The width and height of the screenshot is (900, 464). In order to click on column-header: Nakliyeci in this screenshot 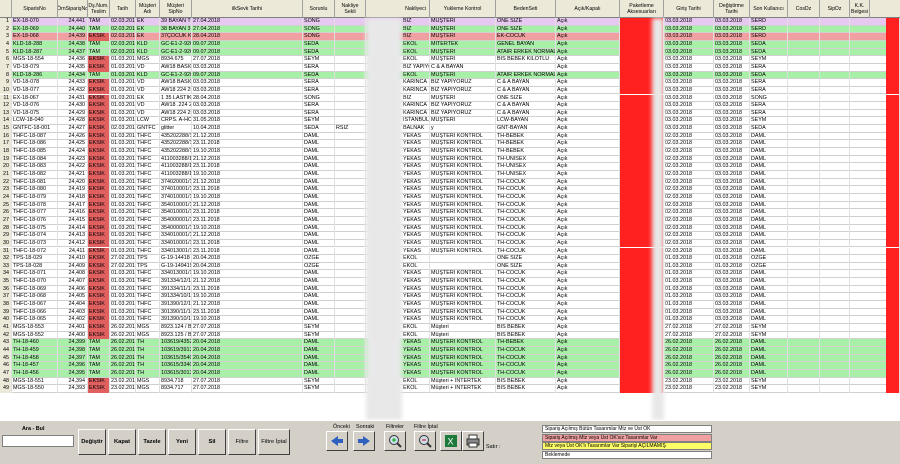, I will do `click(416, 9)`.